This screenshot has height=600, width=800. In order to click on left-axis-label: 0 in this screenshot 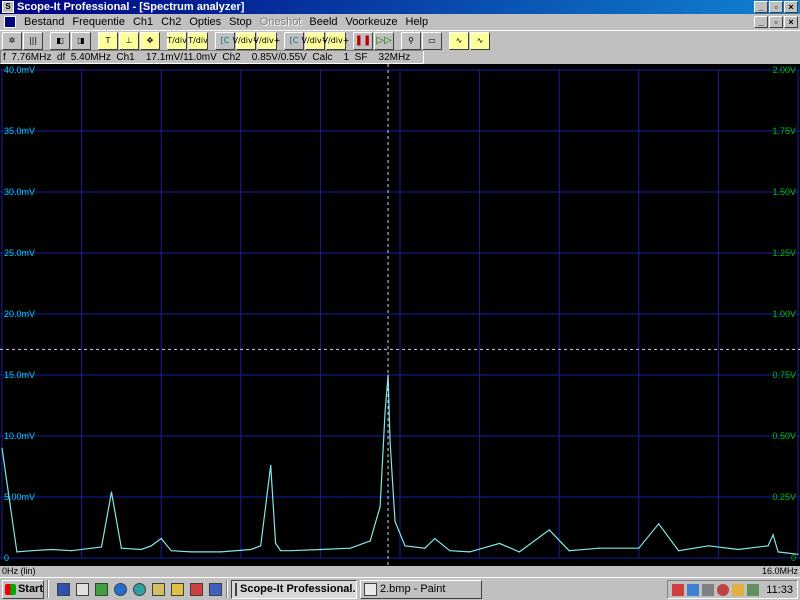, I will do `click(7, 558)`.